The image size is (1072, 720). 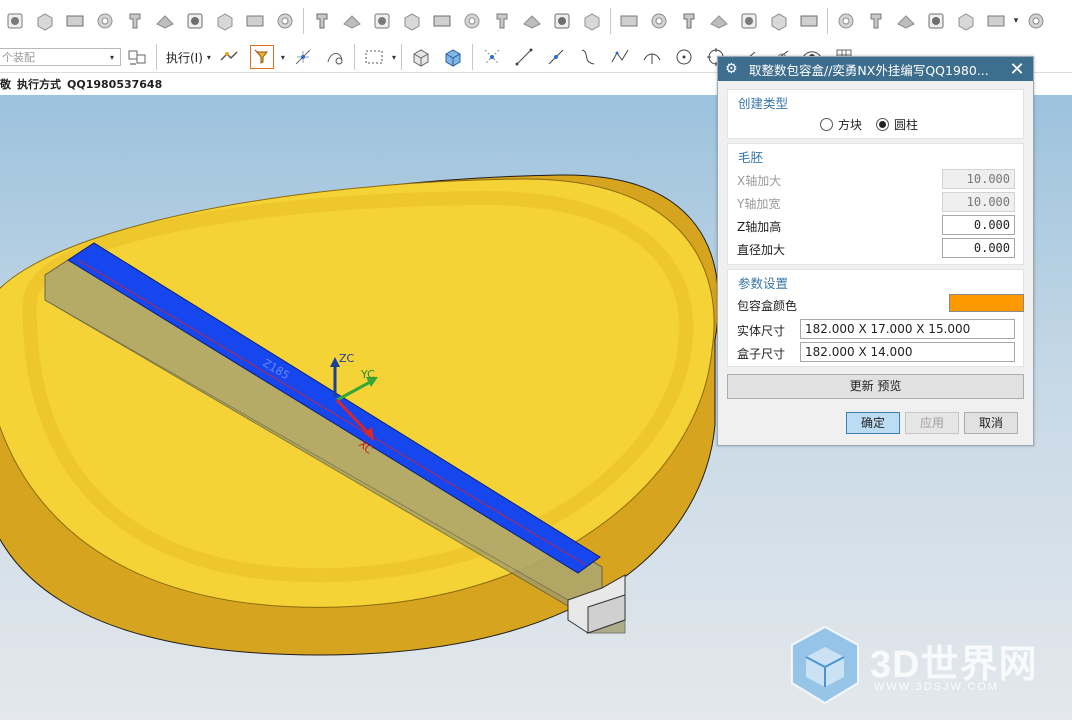 I want to click on snap-arc-icon, so click(x=335, y=57).